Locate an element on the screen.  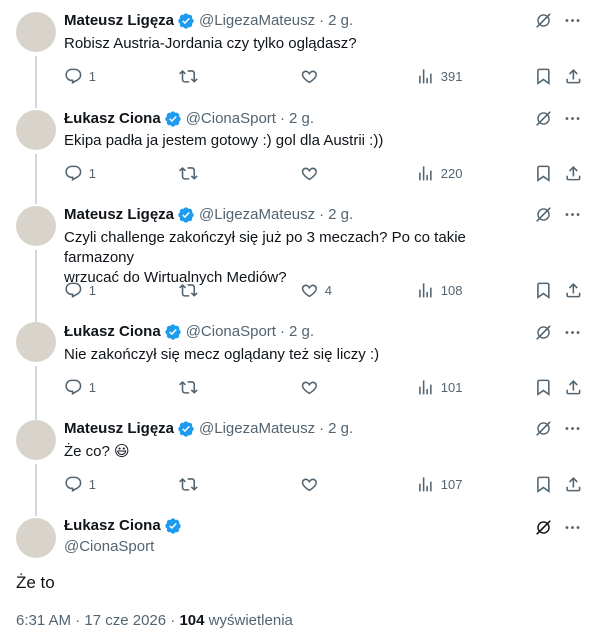
views-count: 391 is located at coordinates (451, 76).